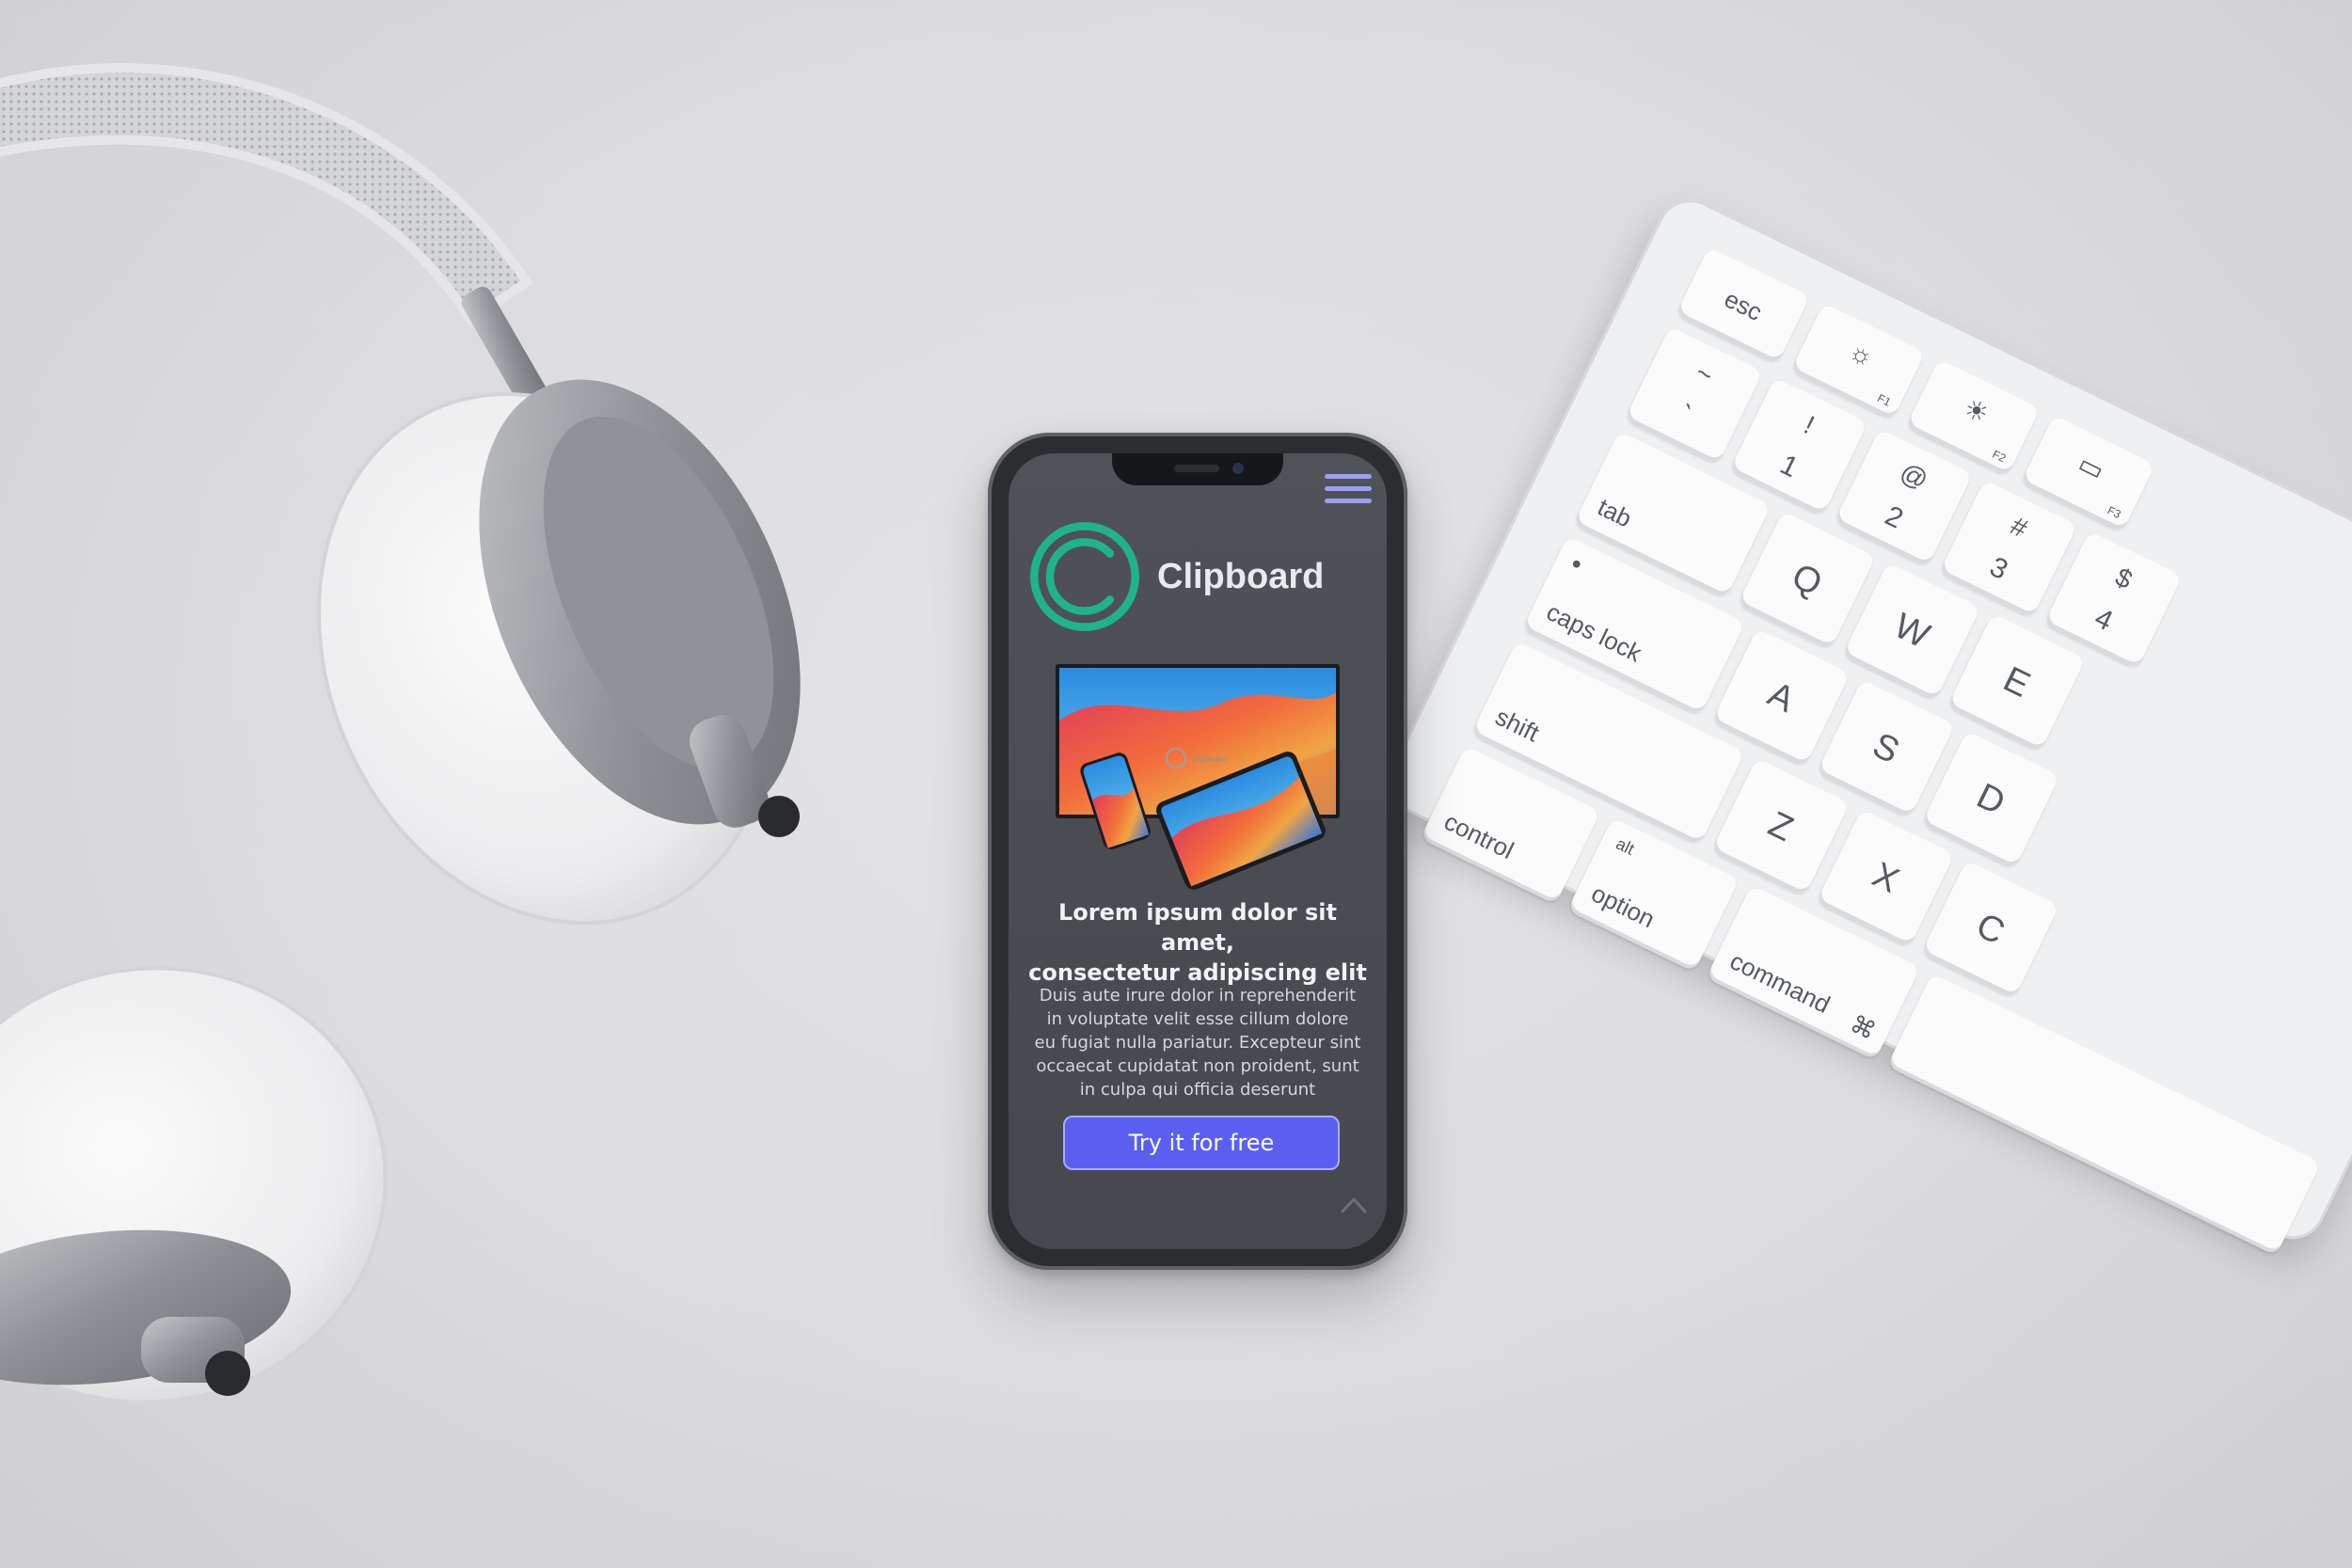  What do you see at coordinates (1354, 1205) in the screenshot?
I see `scroll-to-top-icon` at bounding box center [1354, 1205].